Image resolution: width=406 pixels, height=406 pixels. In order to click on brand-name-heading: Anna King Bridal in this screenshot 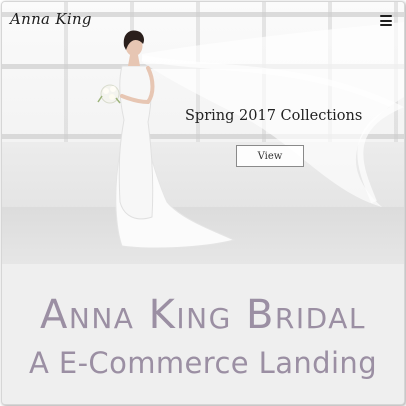, I will do `click(203, 315)`.